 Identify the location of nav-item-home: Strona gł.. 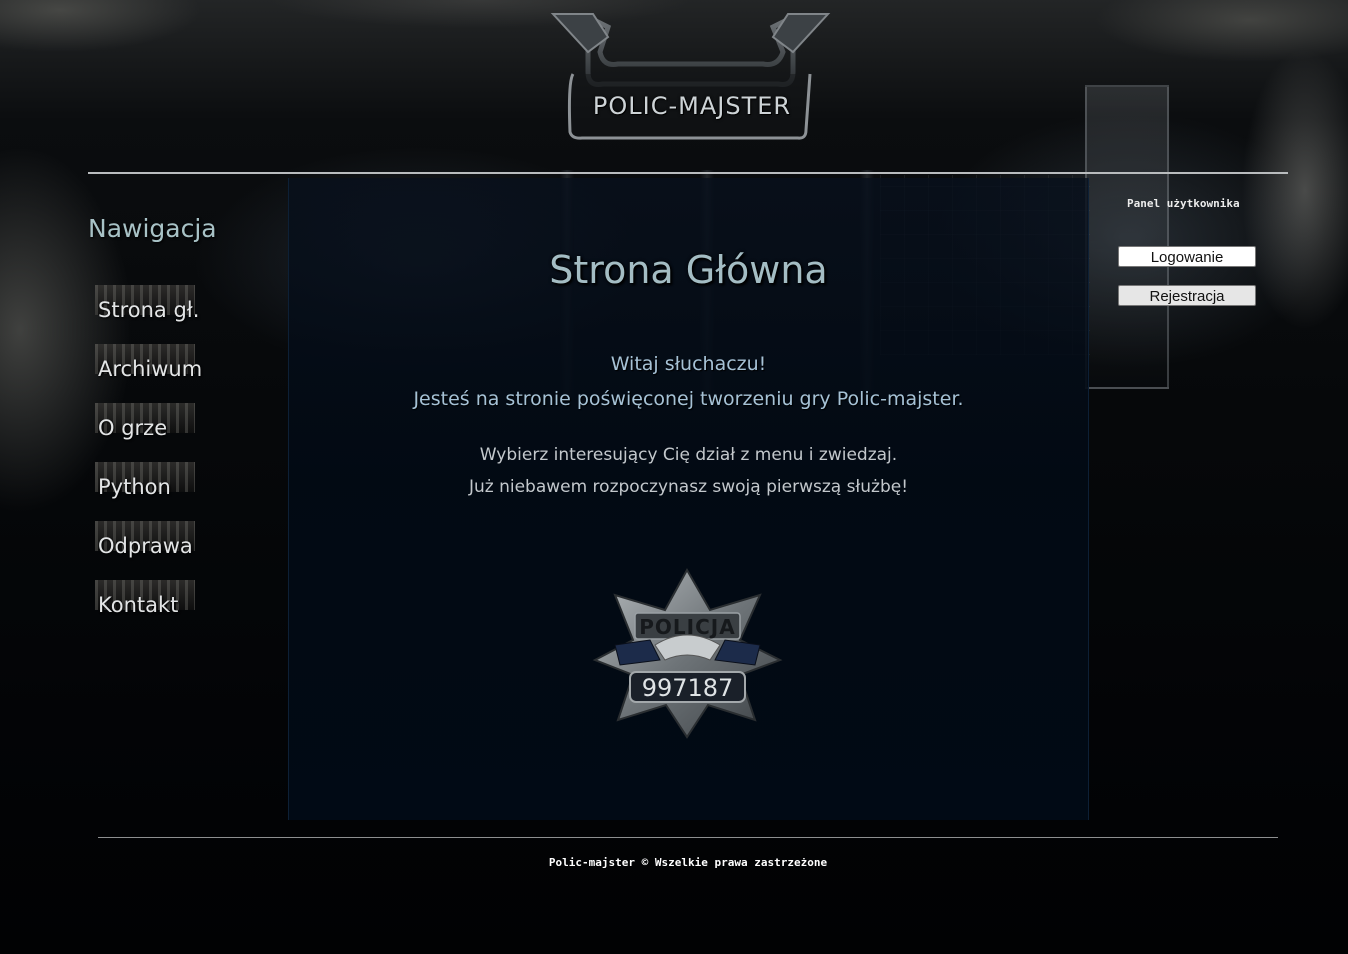
(147, 303).